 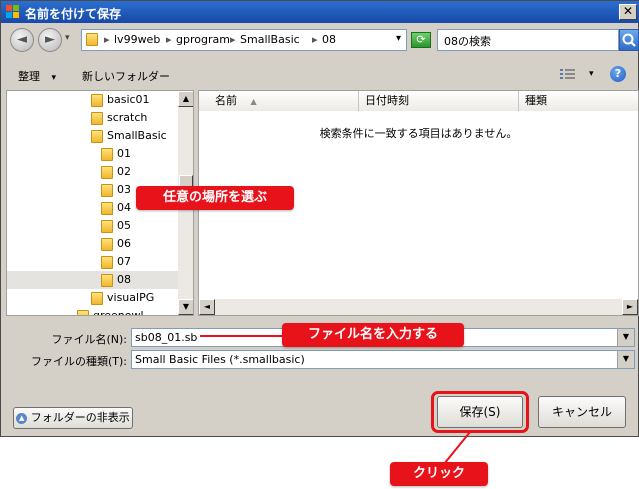 I want to click on refresh-button: ⟳, so click(x=421, y=40).